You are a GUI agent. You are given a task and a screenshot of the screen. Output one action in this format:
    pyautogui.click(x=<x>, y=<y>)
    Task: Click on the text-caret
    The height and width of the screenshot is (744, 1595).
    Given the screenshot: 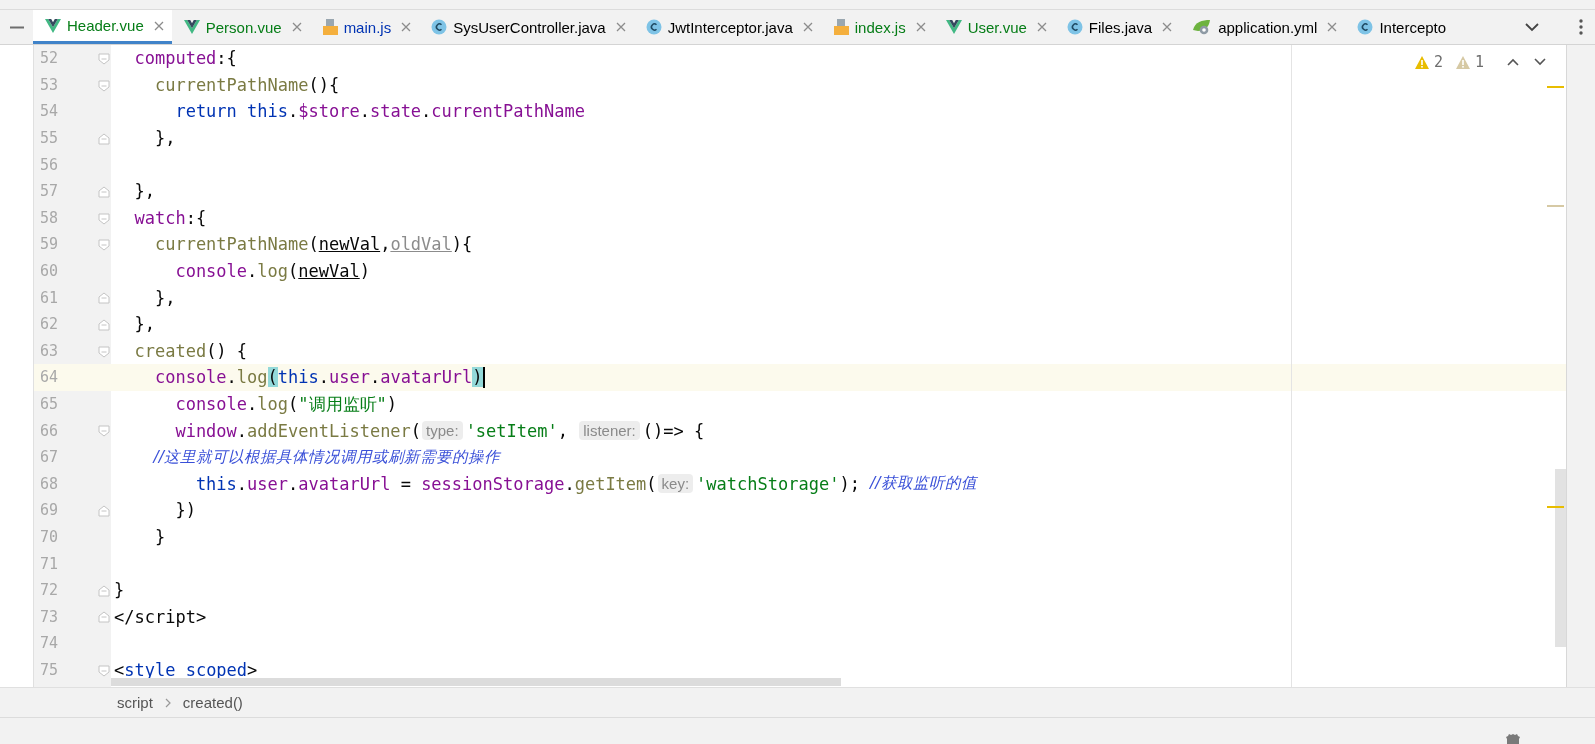 What is the action you would take?
    pyautogui.click(x=483, y=377)
    